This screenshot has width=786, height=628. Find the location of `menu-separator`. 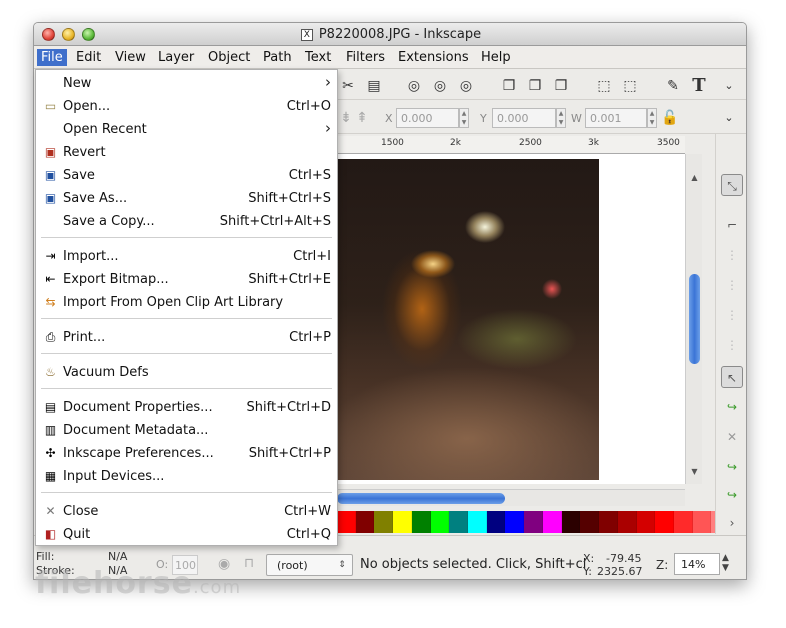

menu-separator is located at coordinates (186, 388).